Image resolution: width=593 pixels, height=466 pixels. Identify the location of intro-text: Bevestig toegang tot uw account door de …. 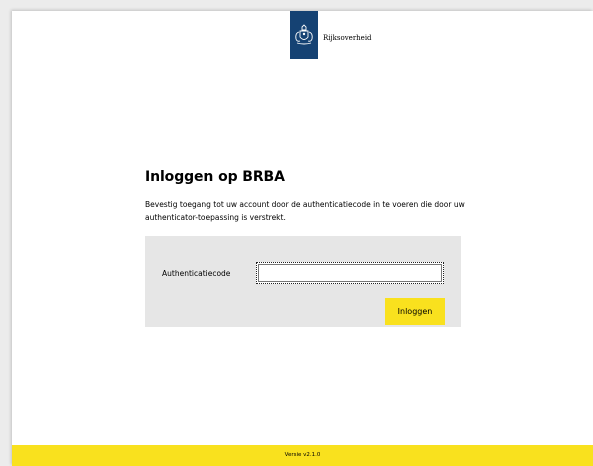
(305, 211).